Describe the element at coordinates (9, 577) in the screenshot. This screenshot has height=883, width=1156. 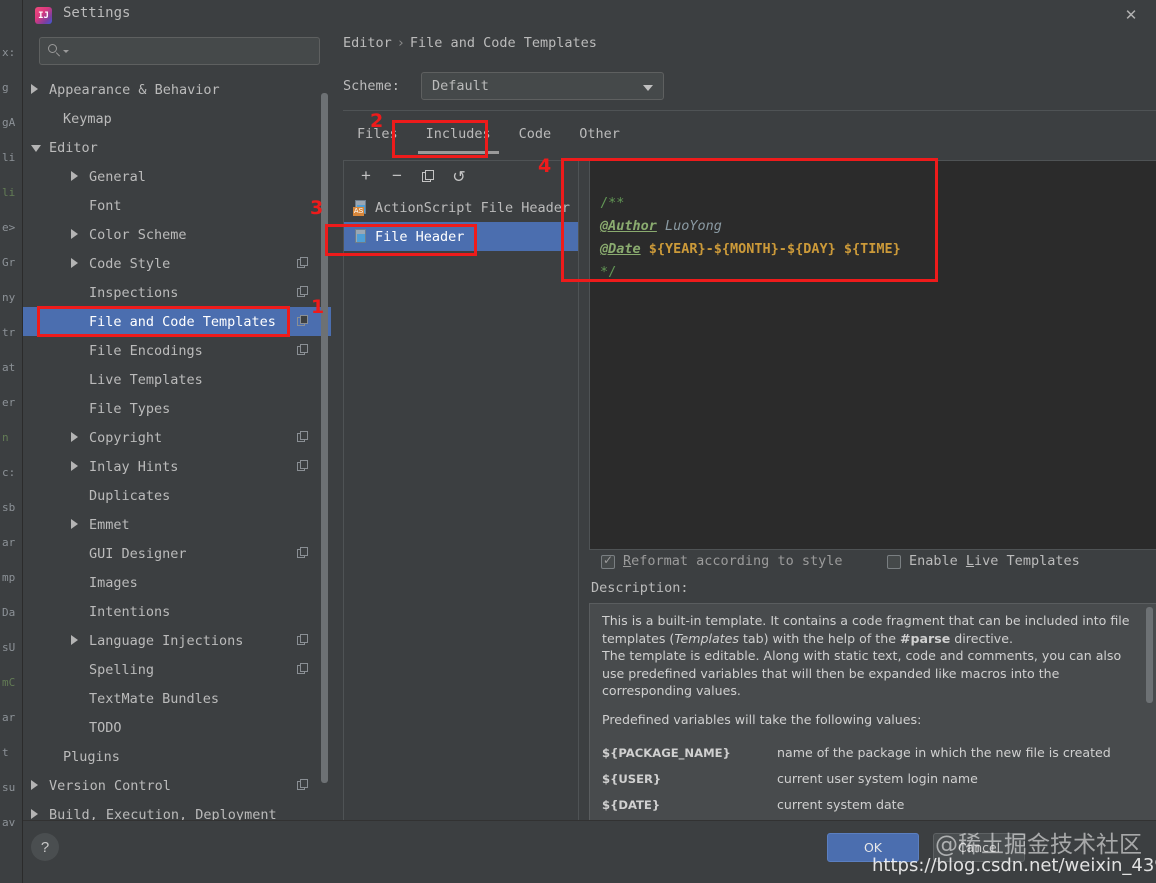
I see `backdrop-ghost-text: mp` at that location.